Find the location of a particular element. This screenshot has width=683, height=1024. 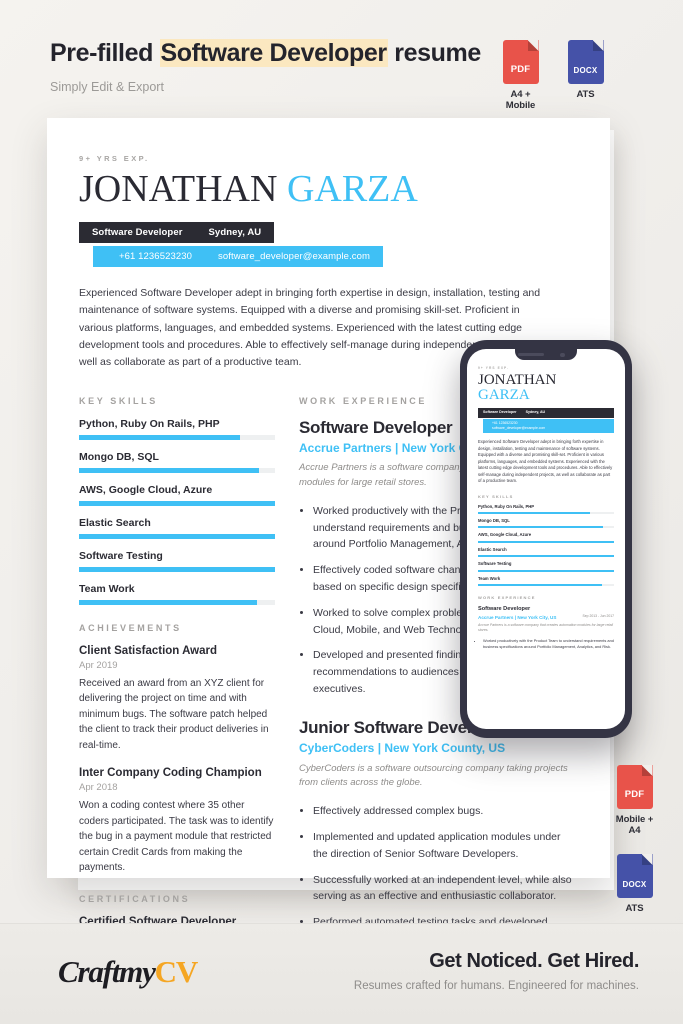

mini-email-label: software_developer@example.com is located at coordinates (519, 427).